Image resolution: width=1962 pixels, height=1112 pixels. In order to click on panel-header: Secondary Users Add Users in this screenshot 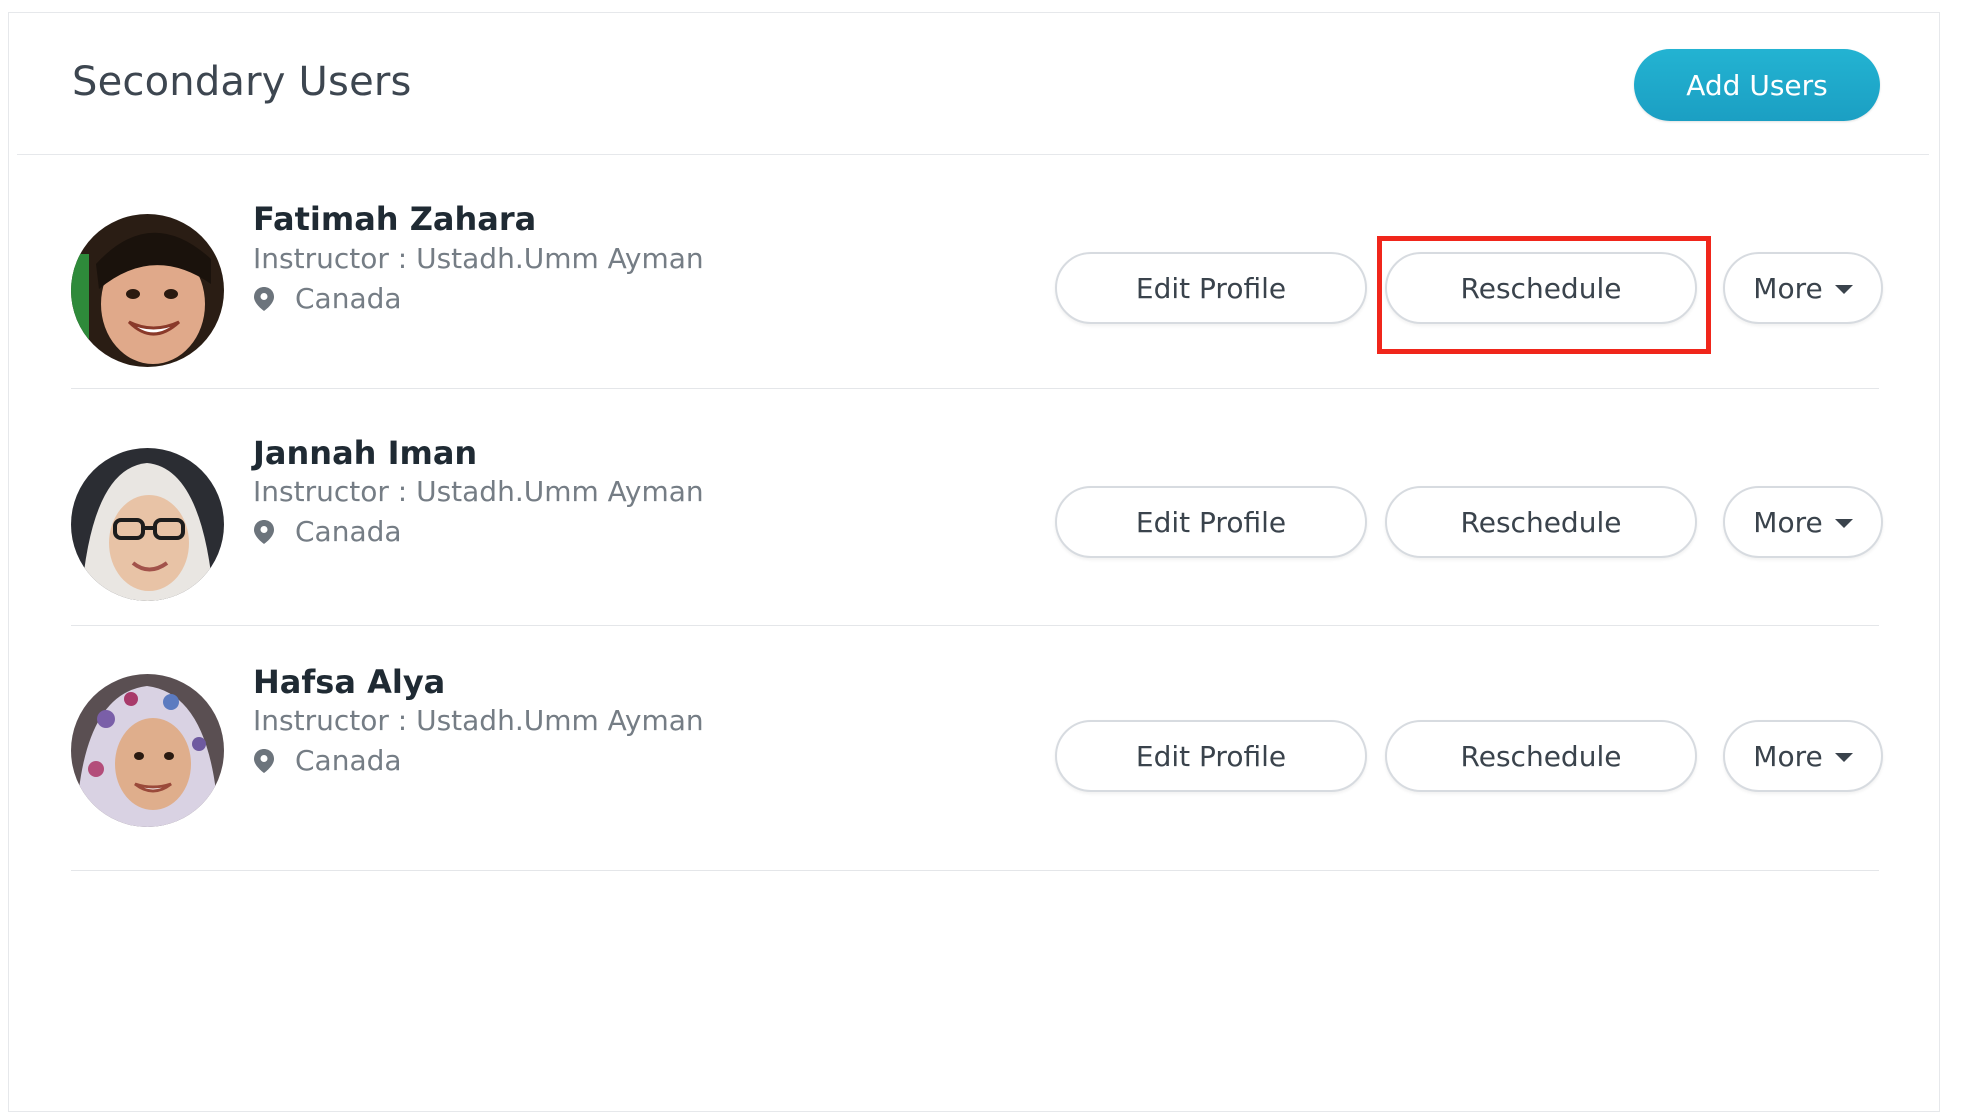, I will do `click(973, 84)`.